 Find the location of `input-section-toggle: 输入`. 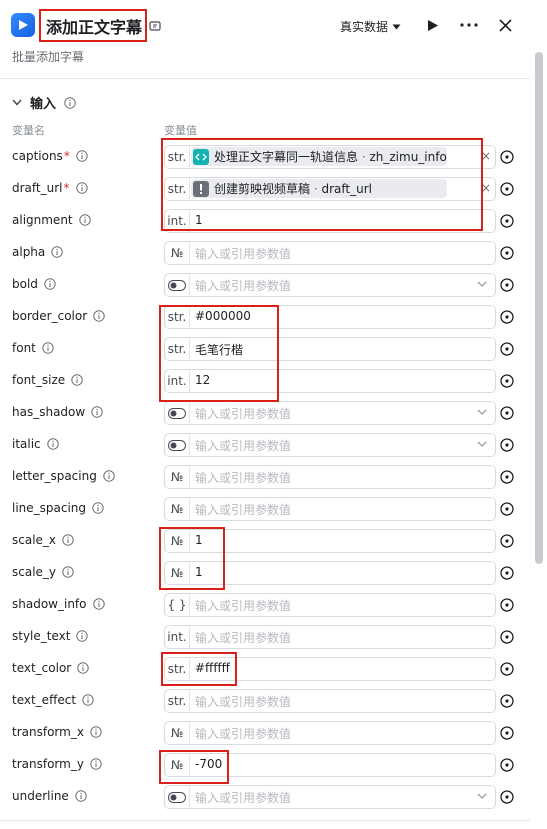

input-section-toggle: 输入 is located at coordinates (44, 102).